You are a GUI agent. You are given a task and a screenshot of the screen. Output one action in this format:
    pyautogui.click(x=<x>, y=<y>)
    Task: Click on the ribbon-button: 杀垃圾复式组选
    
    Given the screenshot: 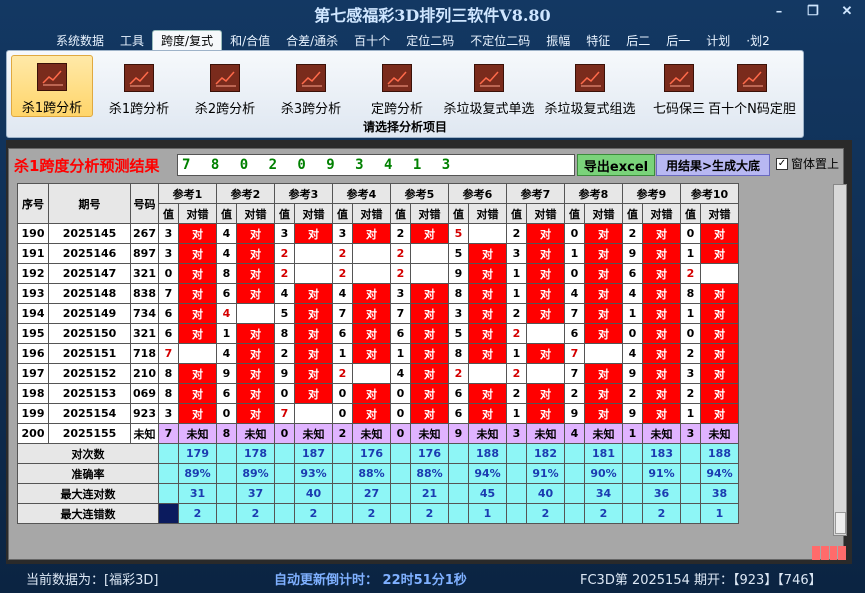 What is the action you would take?
    pyautogui.click(x=590, y=86)
    